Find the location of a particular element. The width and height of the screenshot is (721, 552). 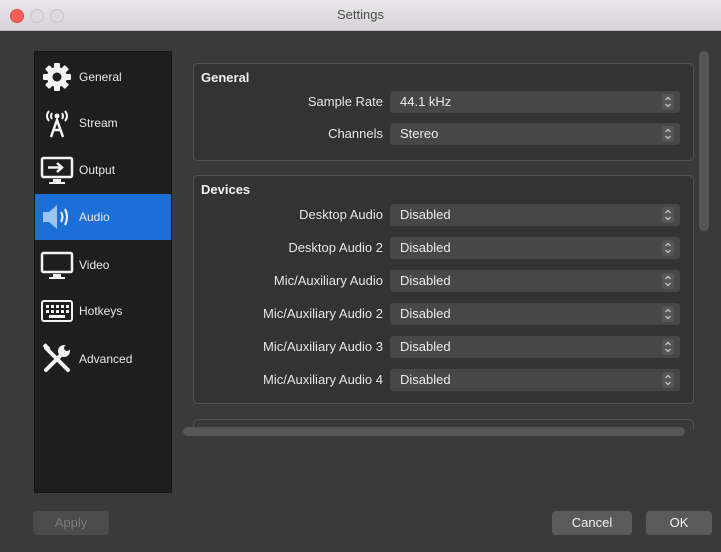

keyboard-icon is located at coordinates (57, 311).